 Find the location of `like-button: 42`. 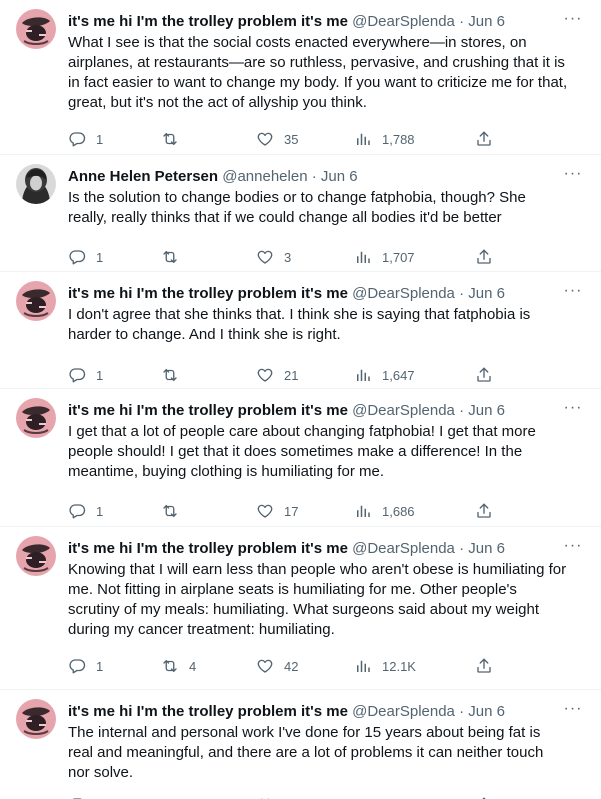

like-button: 42 is located at coordinates (277, 666).